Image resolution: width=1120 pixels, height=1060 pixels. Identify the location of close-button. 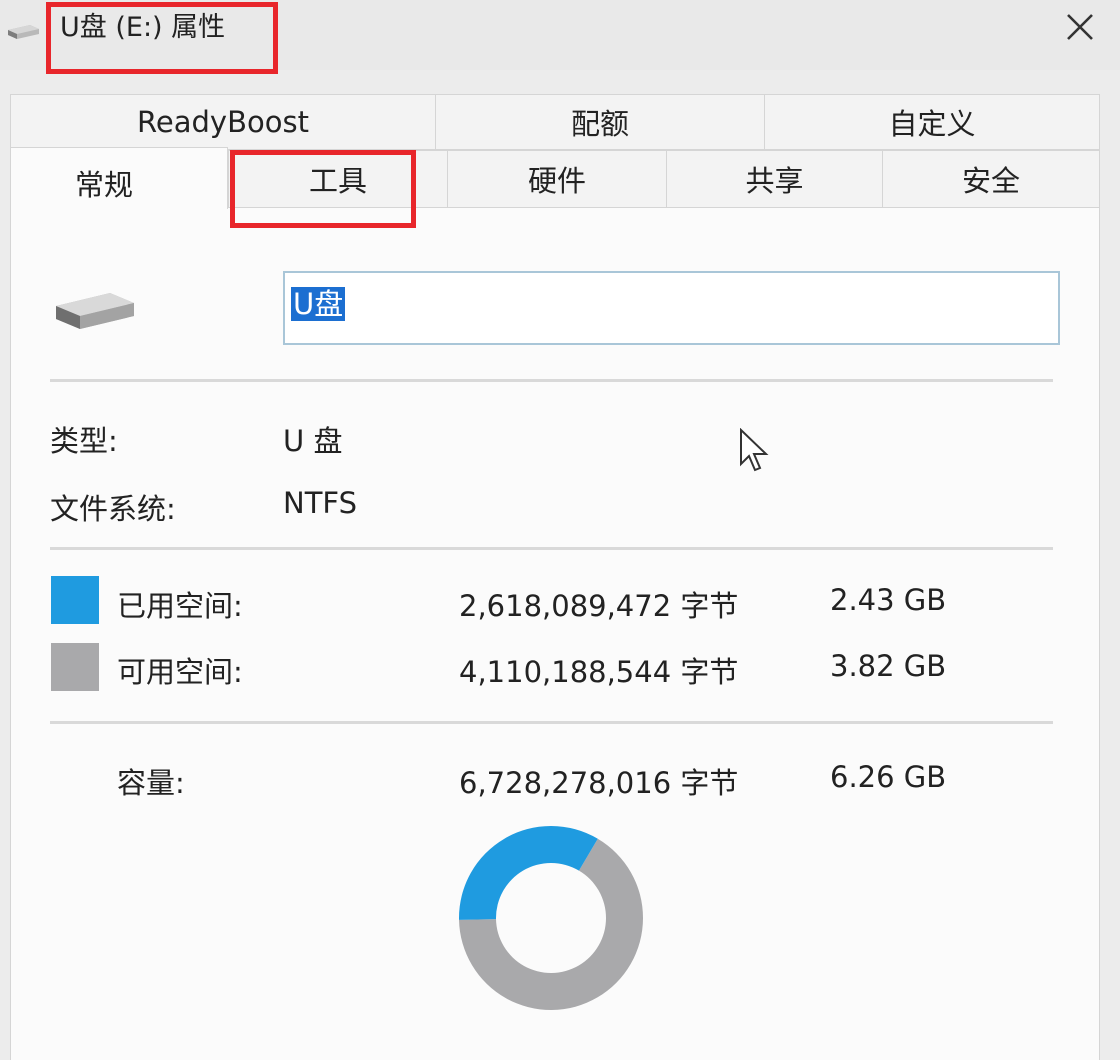
(1080, 27).